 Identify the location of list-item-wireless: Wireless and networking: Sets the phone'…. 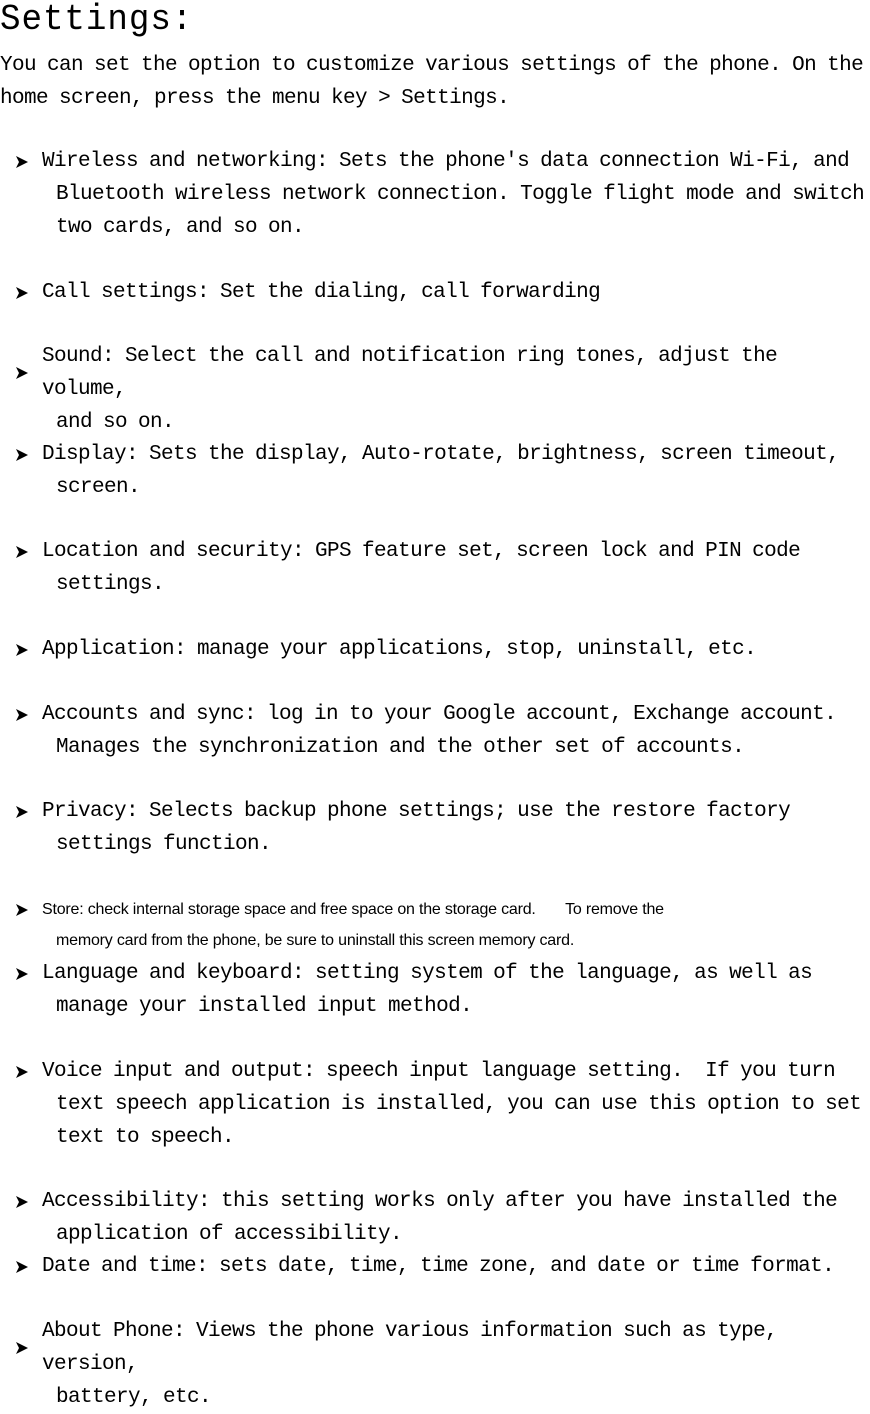
(442, 194).